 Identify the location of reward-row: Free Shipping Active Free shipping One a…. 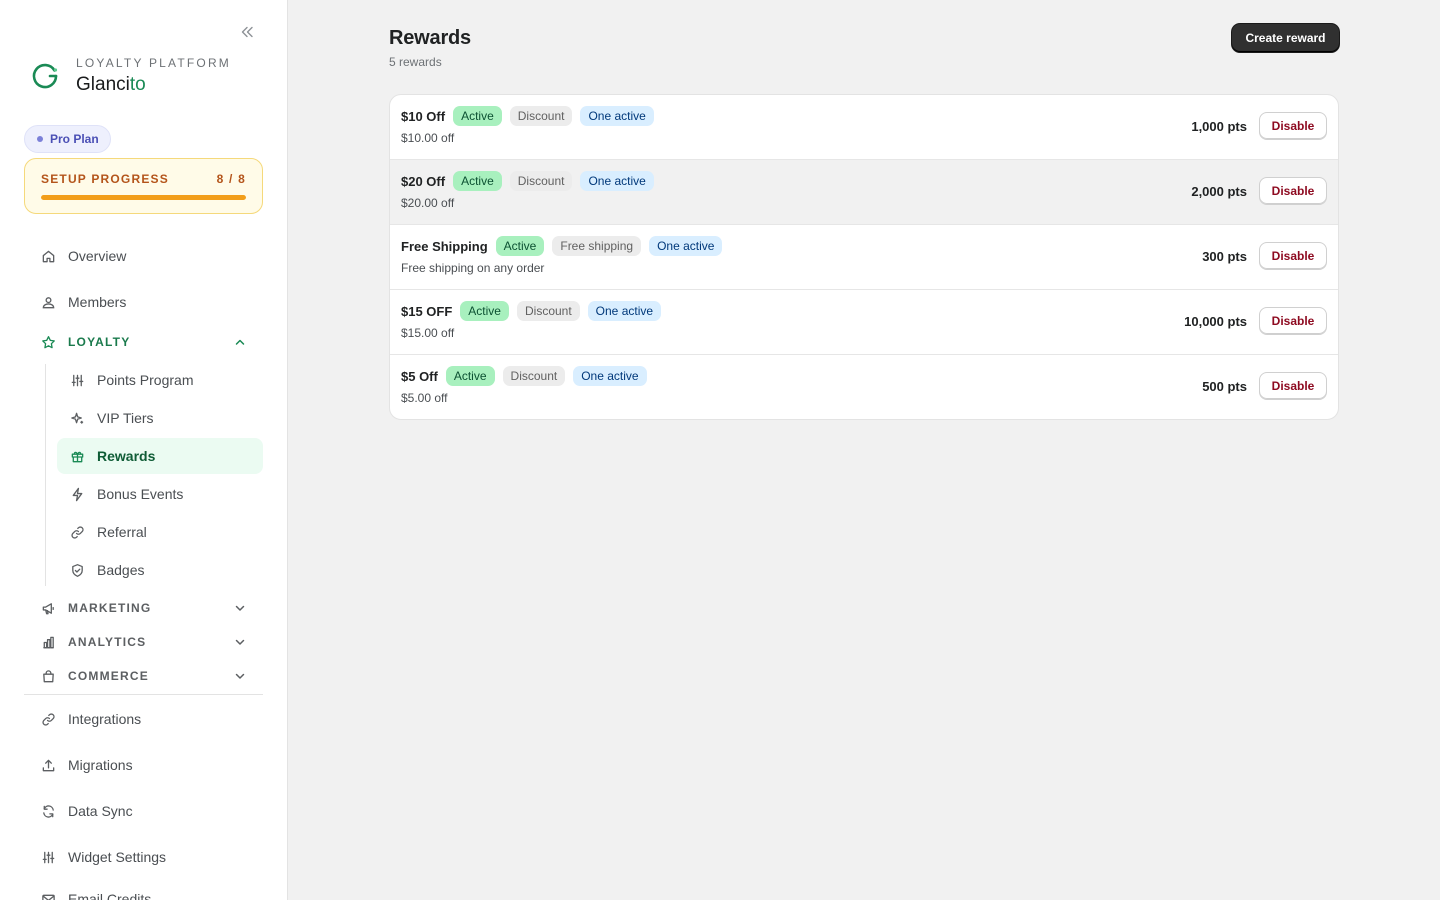
(864, 257).